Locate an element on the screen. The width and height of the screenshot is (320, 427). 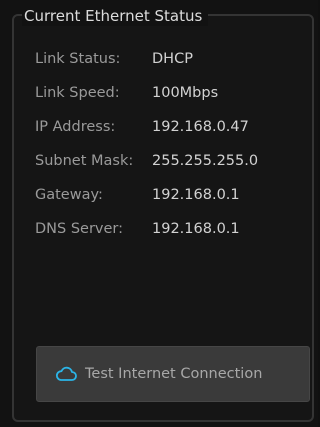
ip-address-value: 192.168.0.47 is located at coordinates (200, 127).